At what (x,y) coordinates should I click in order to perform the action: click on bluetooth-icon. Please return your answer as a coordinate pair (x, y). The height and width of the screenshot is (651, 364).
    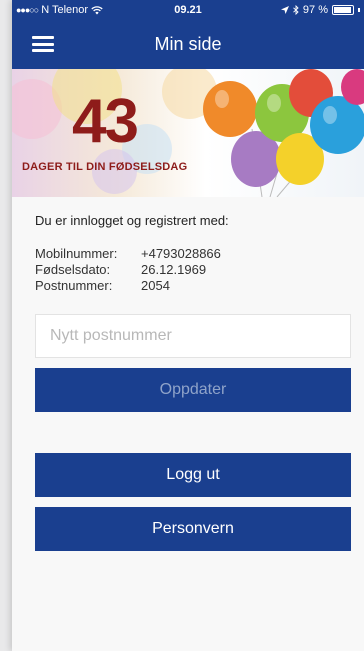
    Looking at the image, I should click on (296, 10).